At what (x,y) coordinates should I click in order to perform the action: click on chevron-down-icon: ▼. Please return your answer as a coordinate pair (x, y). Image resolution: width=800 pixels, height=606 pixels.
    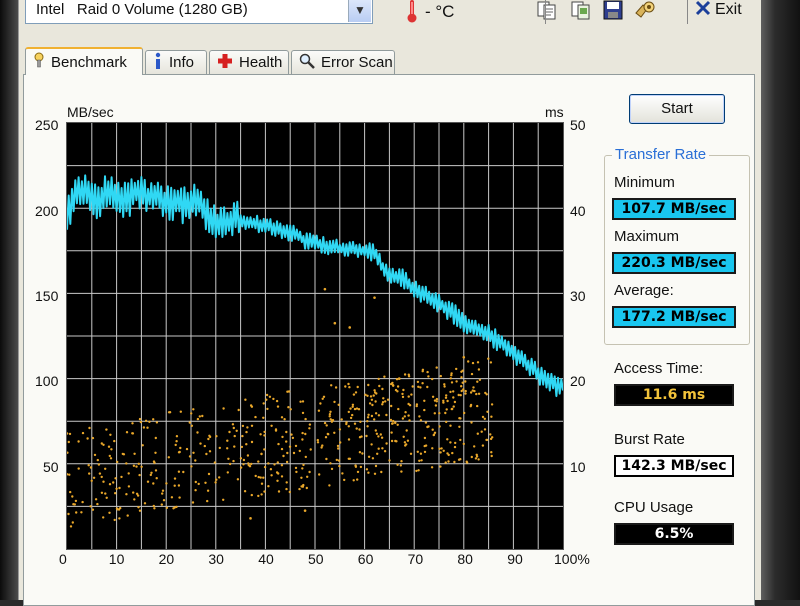
    Looking at the image, I should click on (359, 11).